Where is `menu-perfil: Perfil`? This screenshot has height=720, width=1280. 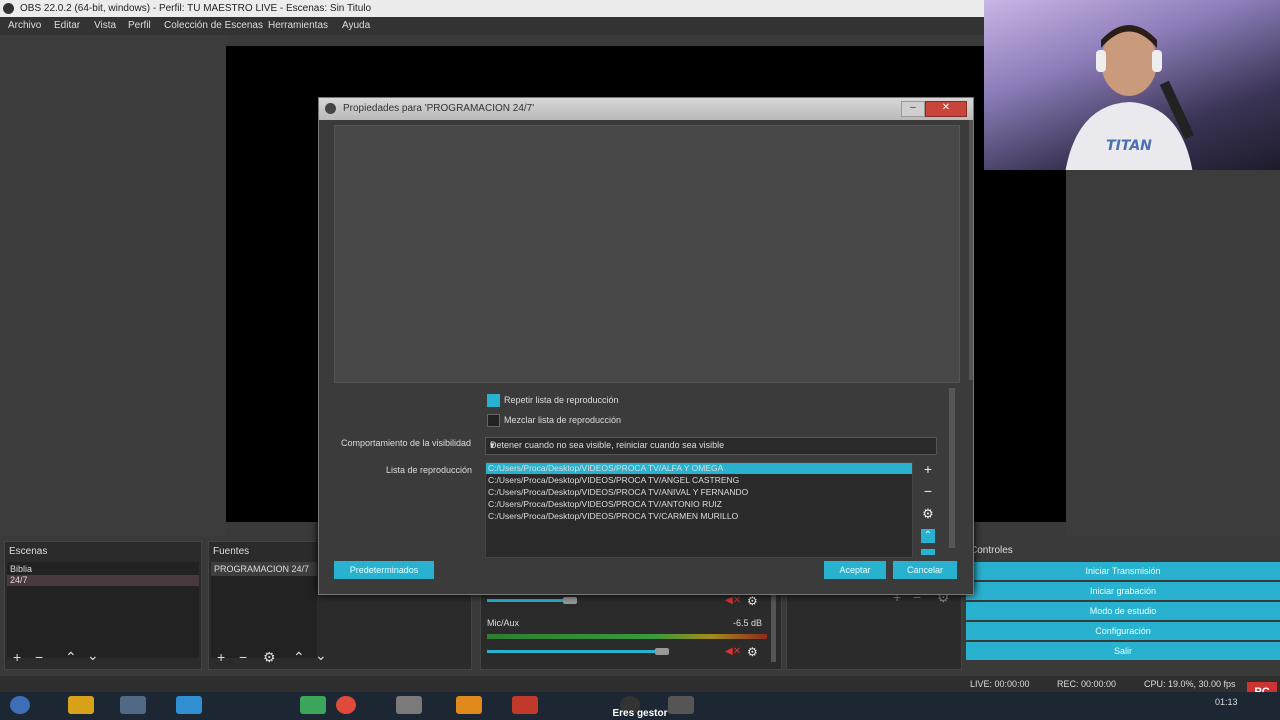
menu-perfil: Perfil is located at coordinates (139, 25).